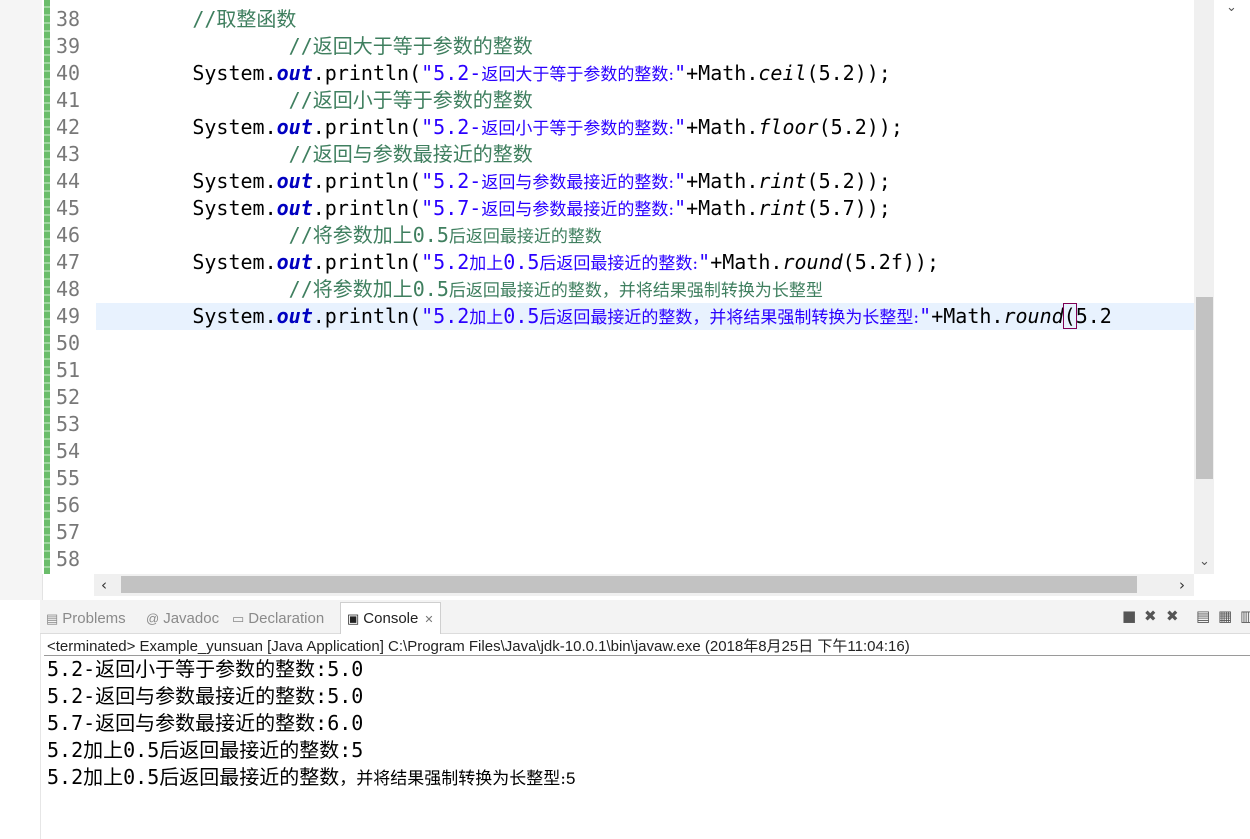 The width and height of the screenshot is (1250, 839). Describe the element at coordinates (645, 100) in the screenshot. I see `code-line-41: //返回小于等于参数的整数` at that location.